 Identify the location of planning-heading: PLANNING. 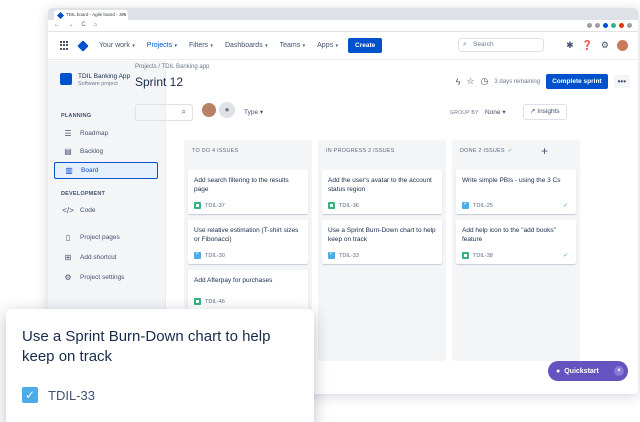
(76, 116).